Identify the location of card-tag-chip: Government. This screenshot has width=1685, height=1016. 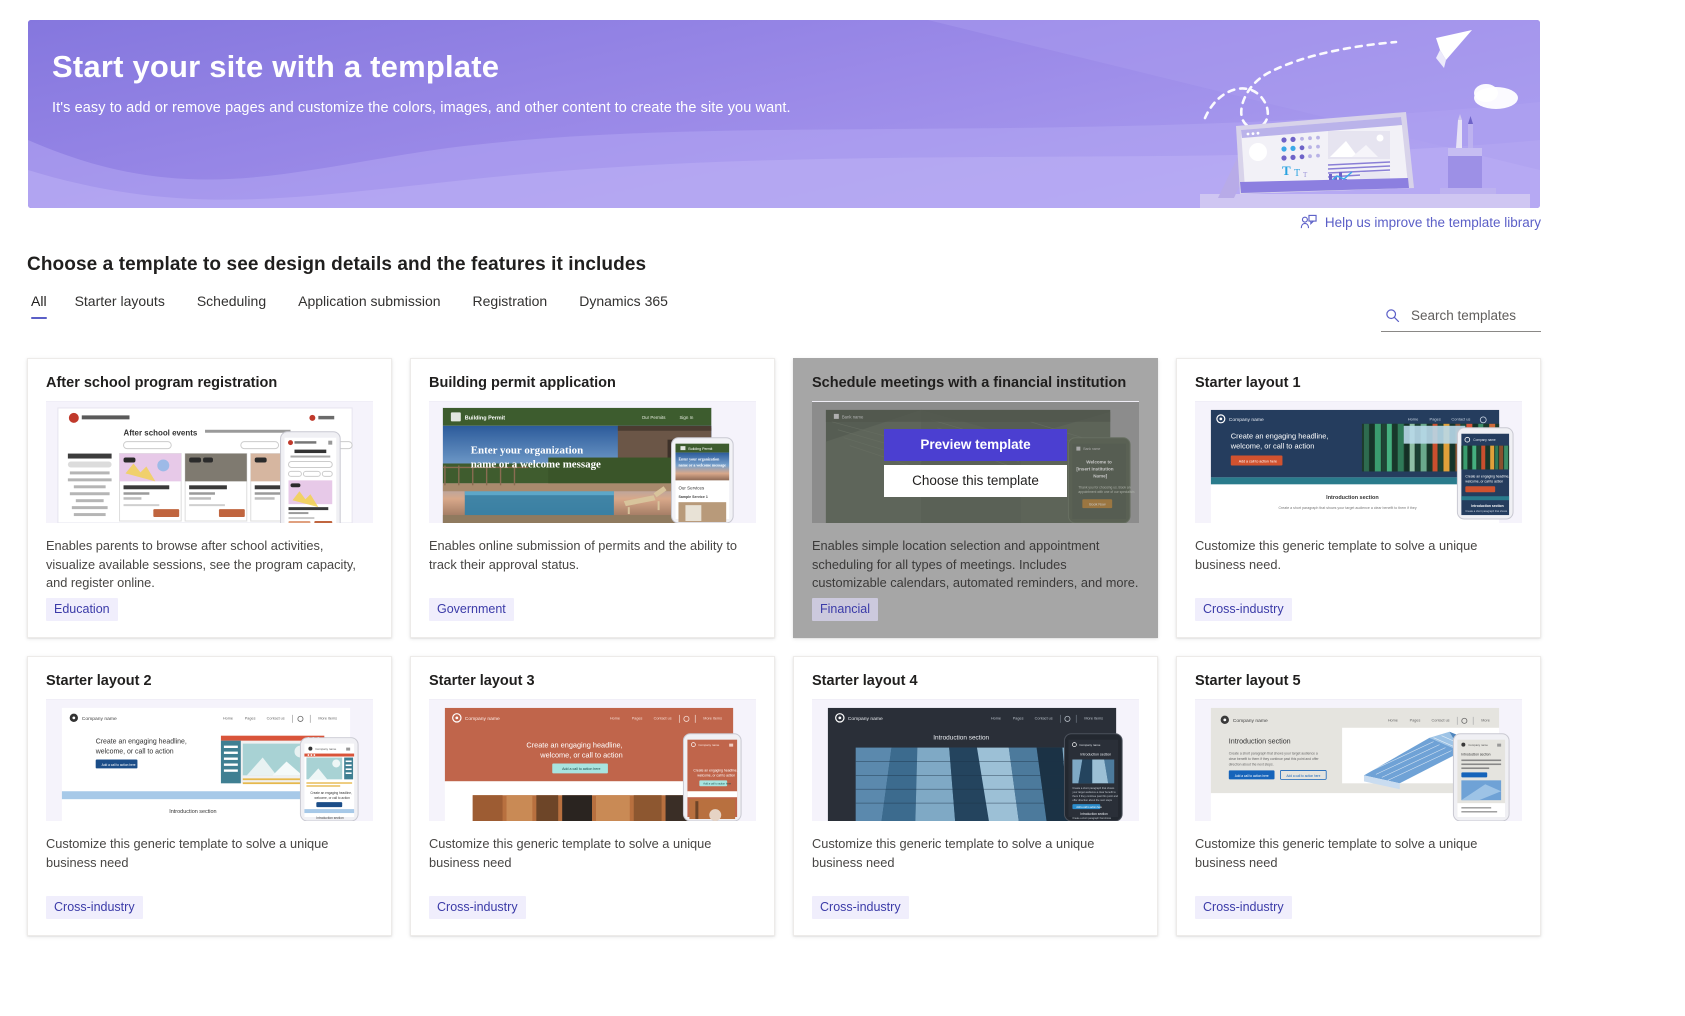
(471, 609).